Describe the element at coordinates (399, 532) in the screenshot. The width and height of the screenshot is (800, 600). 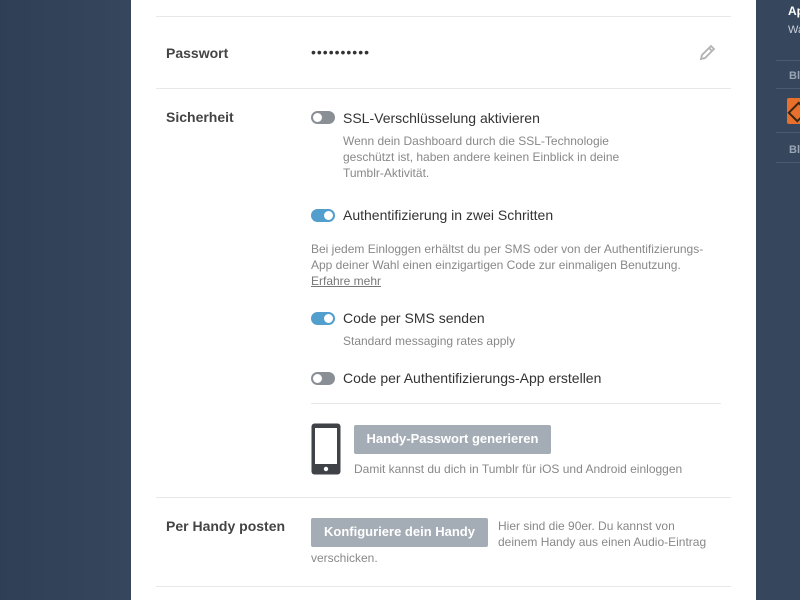
I see `configure-phone-button: Konfiguriere dein Handy` at that location.